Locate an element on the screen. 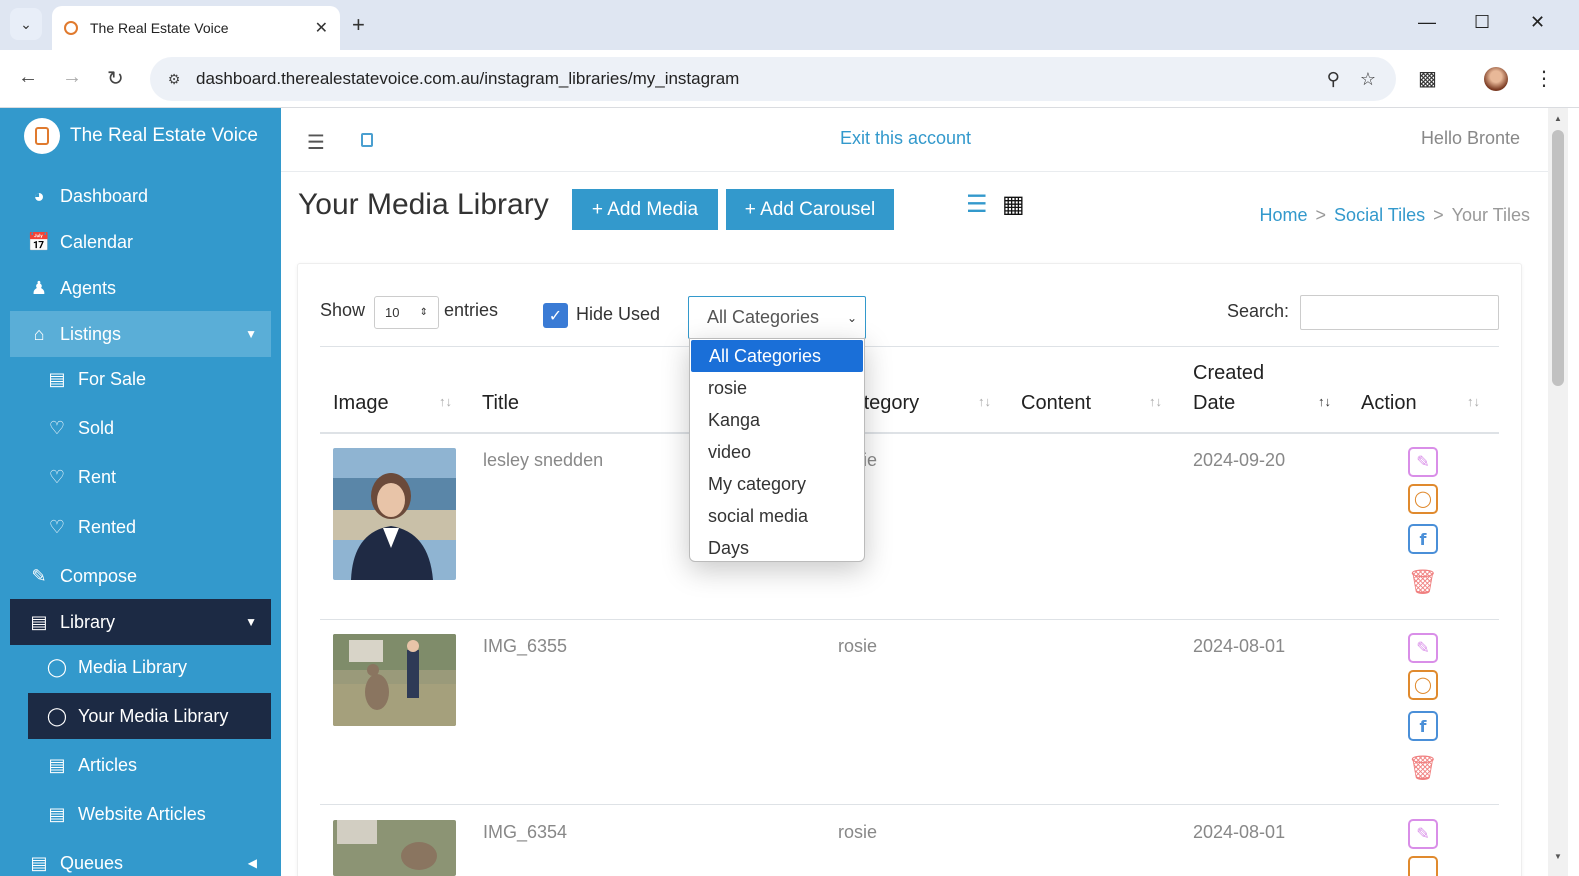  sidebar-item-label: Calendar is located at coordinates (97, 241).